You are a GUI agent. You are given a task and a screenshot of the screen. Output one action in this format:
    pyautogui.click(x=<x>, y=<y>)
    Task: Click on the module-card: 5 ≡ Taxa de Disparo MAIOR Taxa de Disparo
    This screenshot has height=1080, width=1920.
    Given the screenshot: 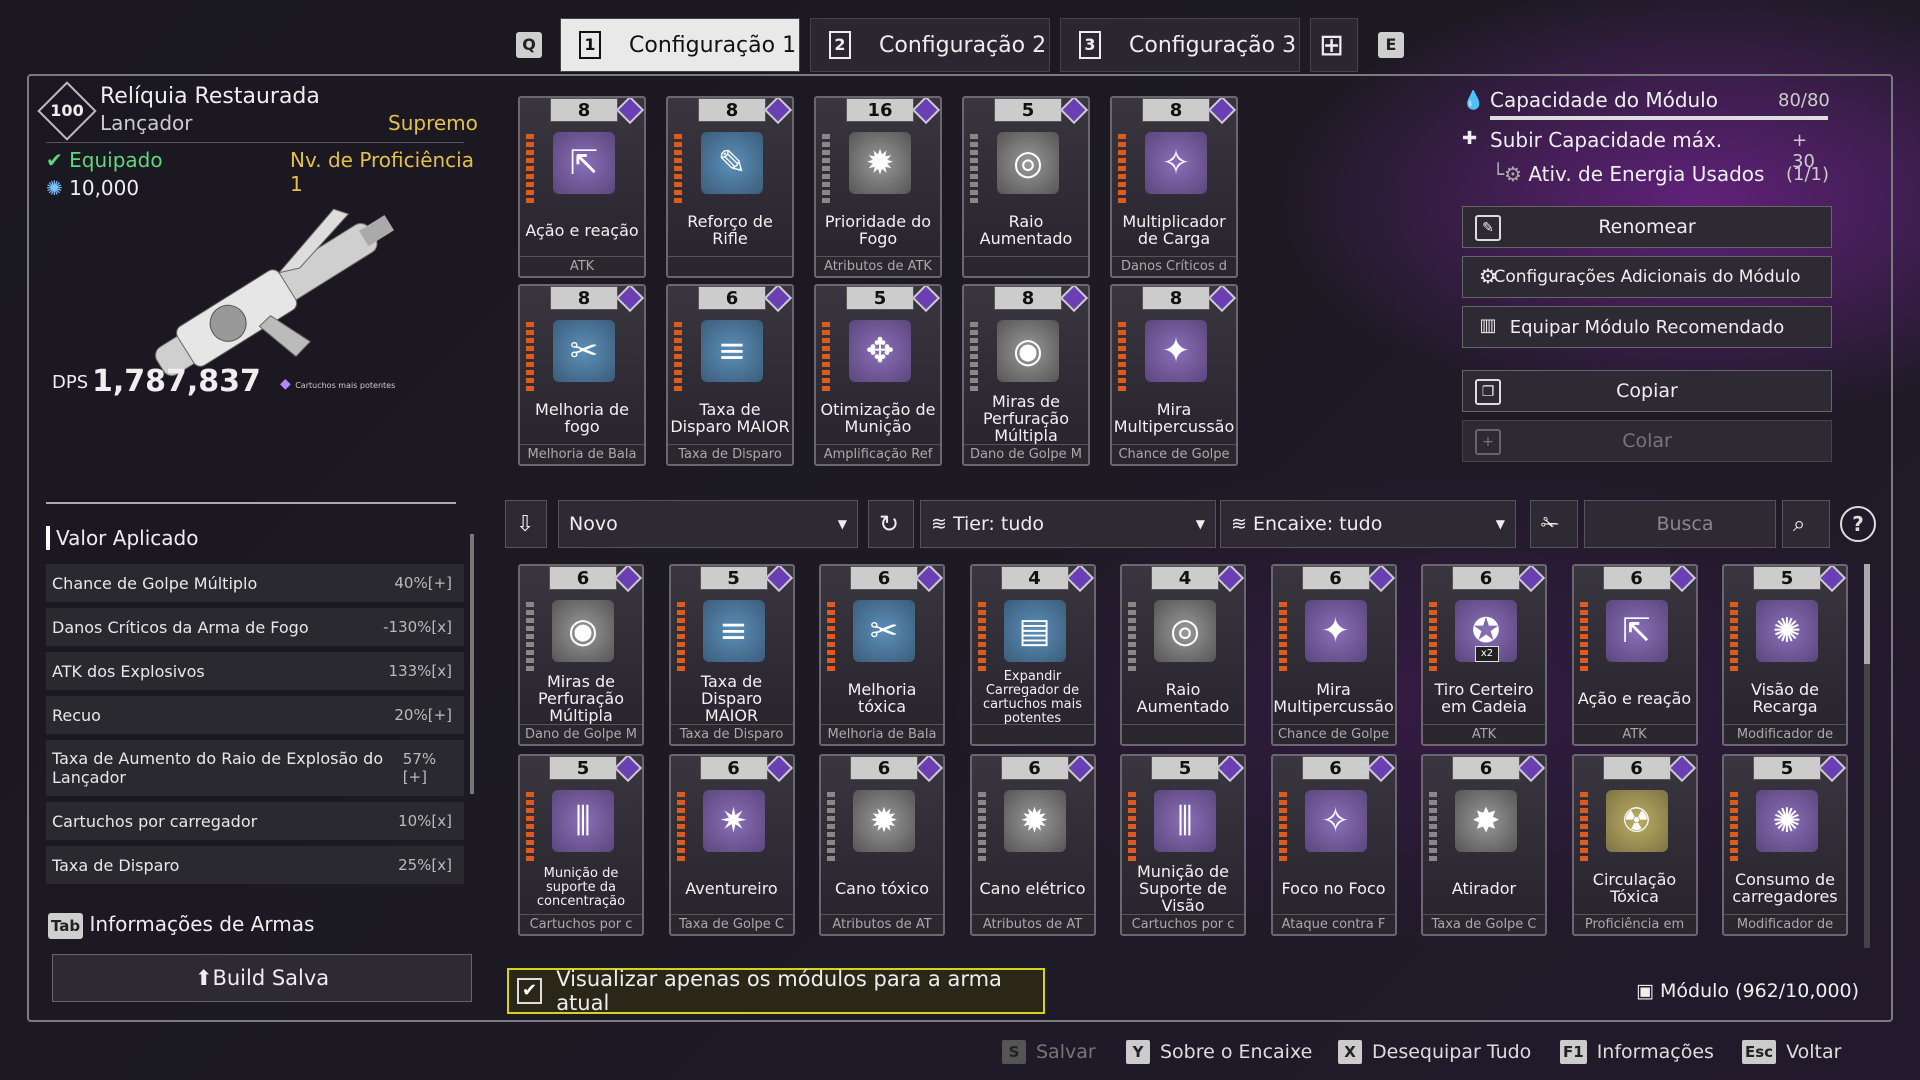 What is the action you would take?
    pyautogui.click(x=731, y=655)
    